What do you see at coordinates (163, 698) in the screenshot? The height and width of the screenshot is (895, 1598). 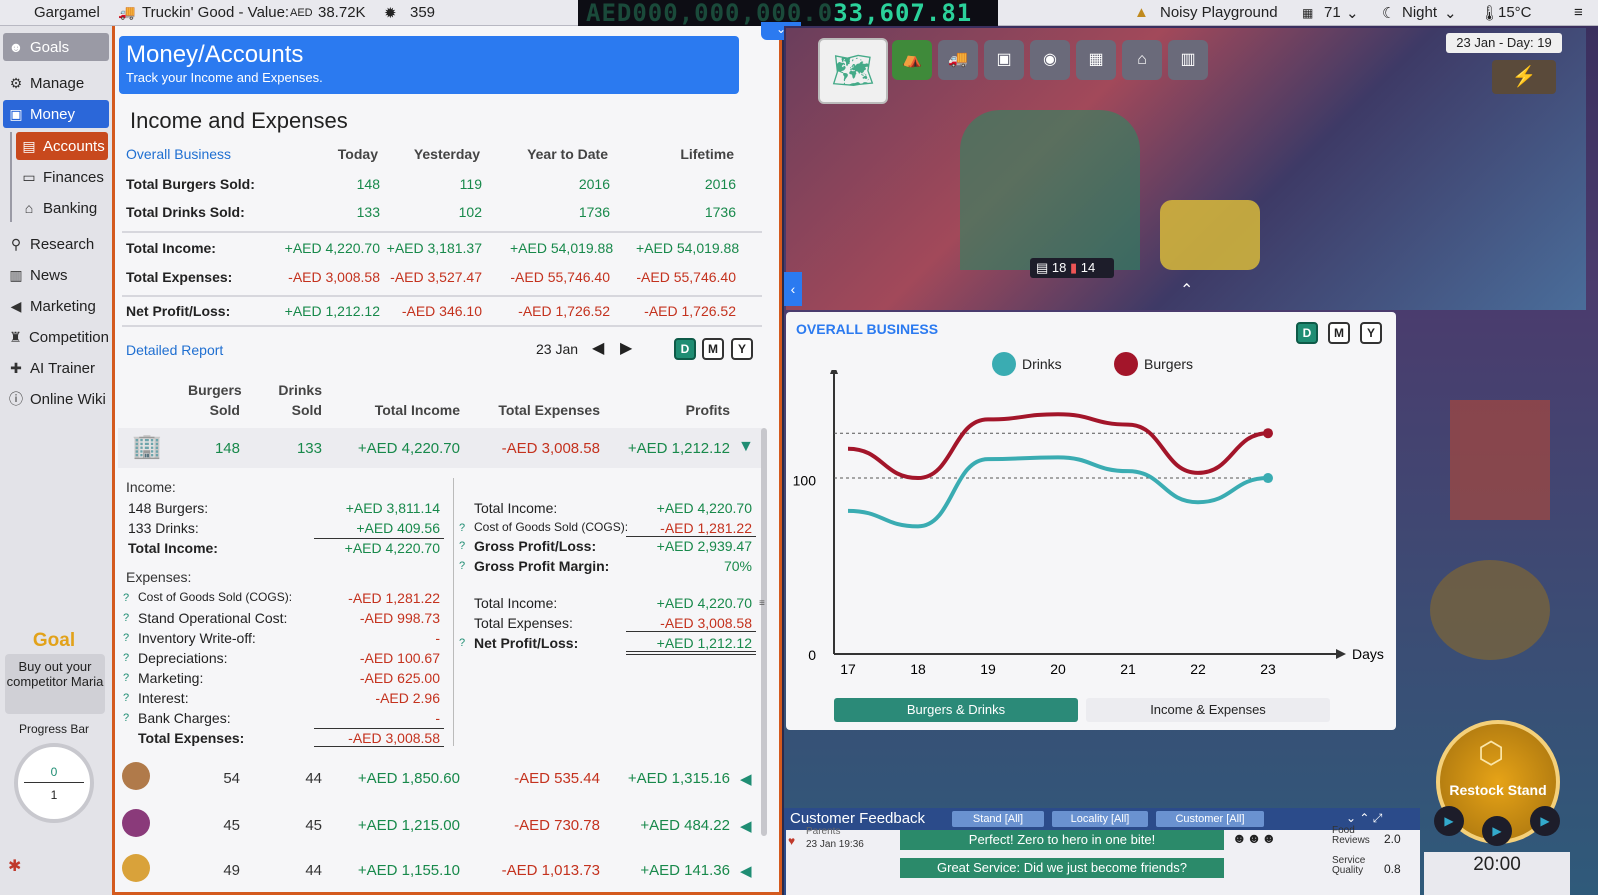 I see `expense-item-label: Interest:` at bounding box center [163, 698].